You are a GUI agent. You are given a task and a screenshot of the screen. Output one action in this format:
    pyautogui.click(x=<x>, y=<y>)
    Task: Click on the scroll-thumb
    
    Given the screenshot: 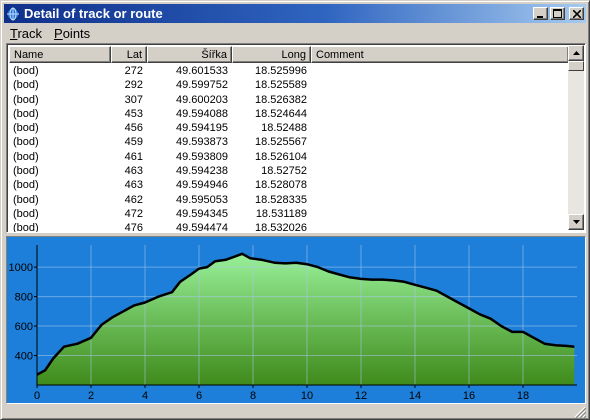 What is the action you would take?
    pyautogui.click(x=576, y=66)
    